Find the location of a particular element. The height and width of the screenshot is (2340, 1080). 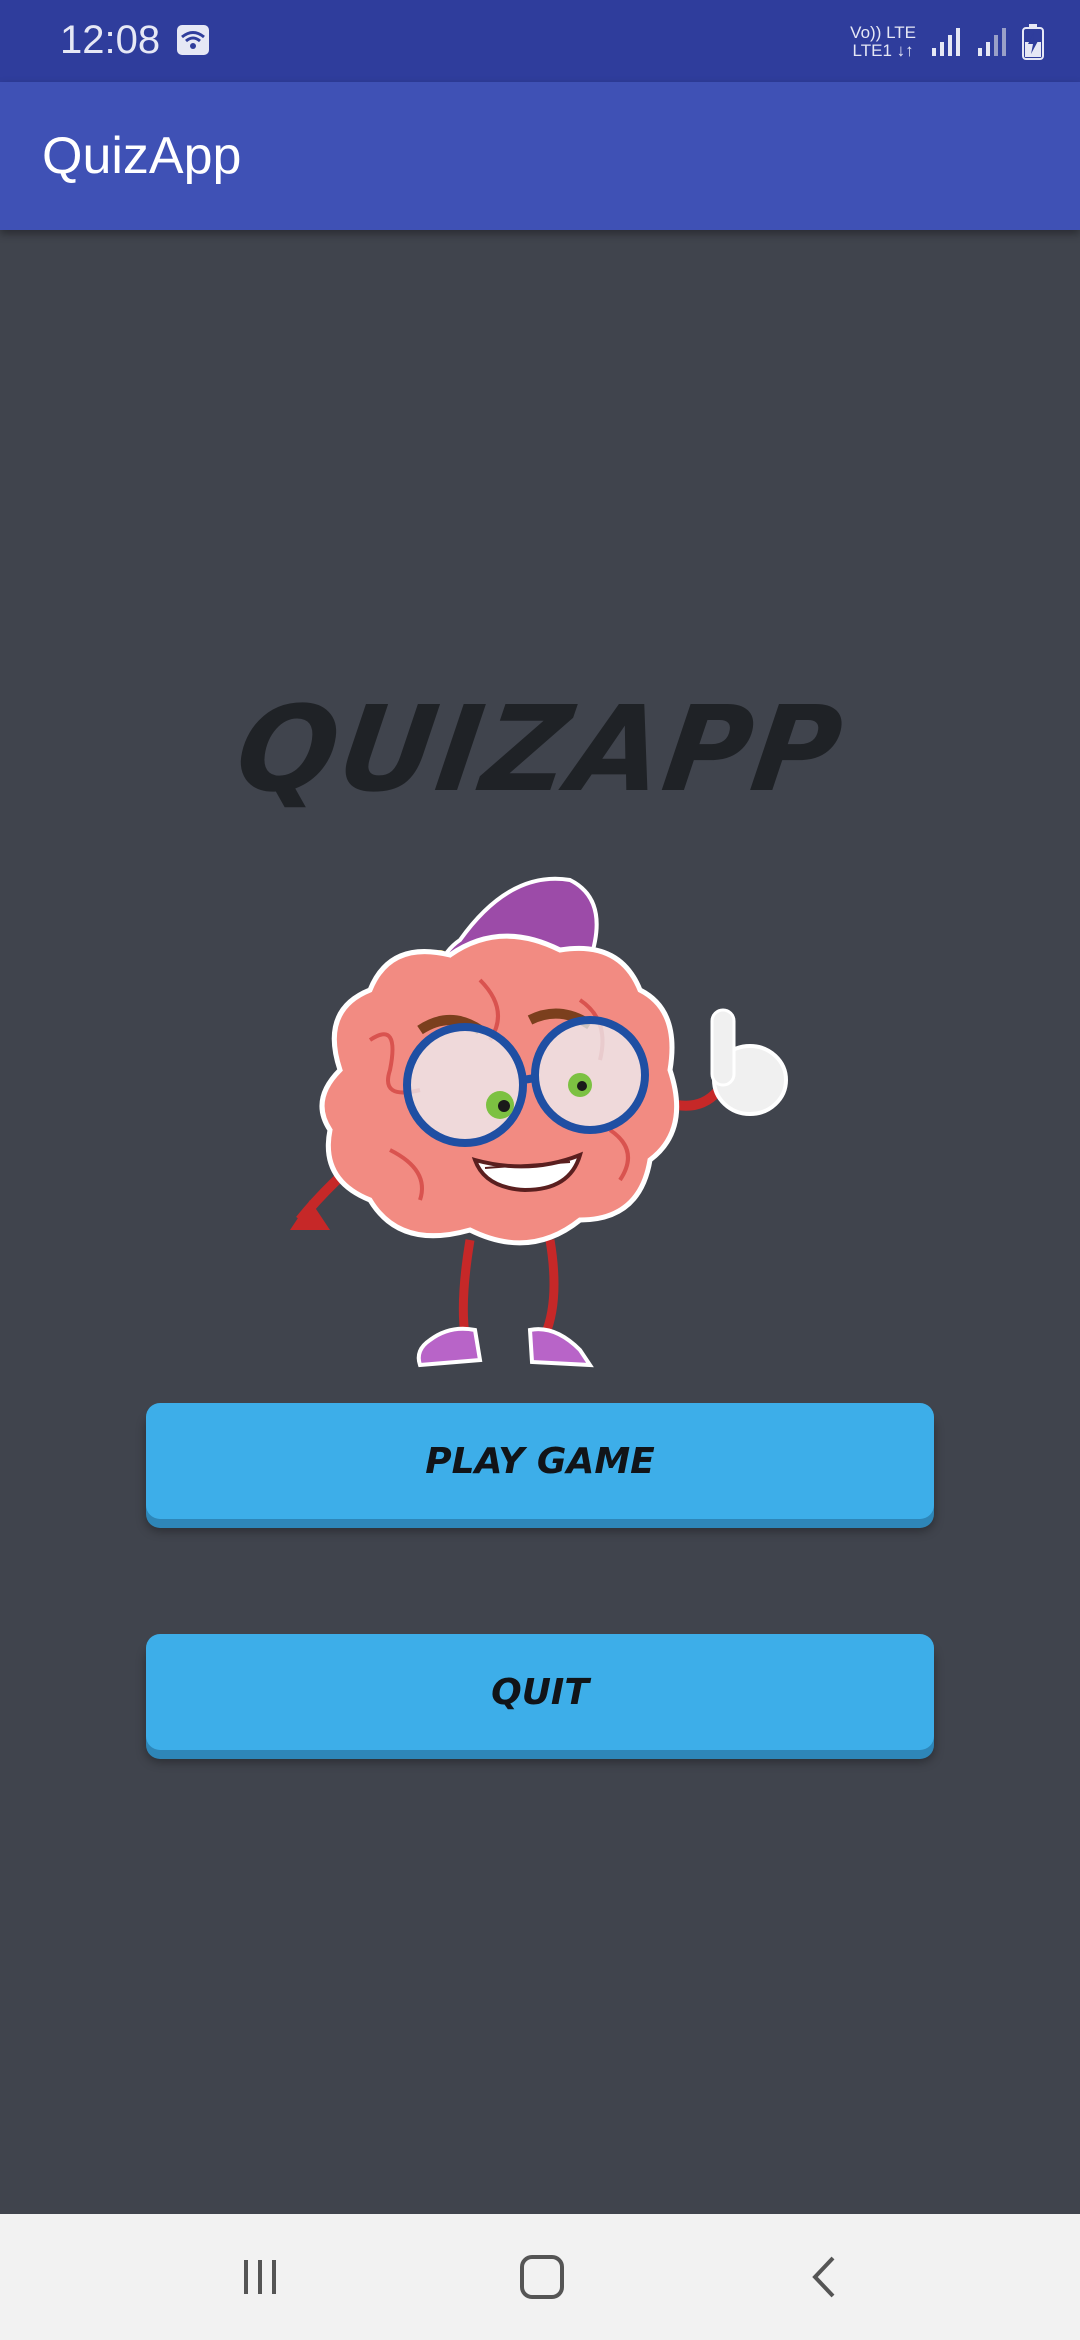

home-icon is located at coordinates (542, 2277).